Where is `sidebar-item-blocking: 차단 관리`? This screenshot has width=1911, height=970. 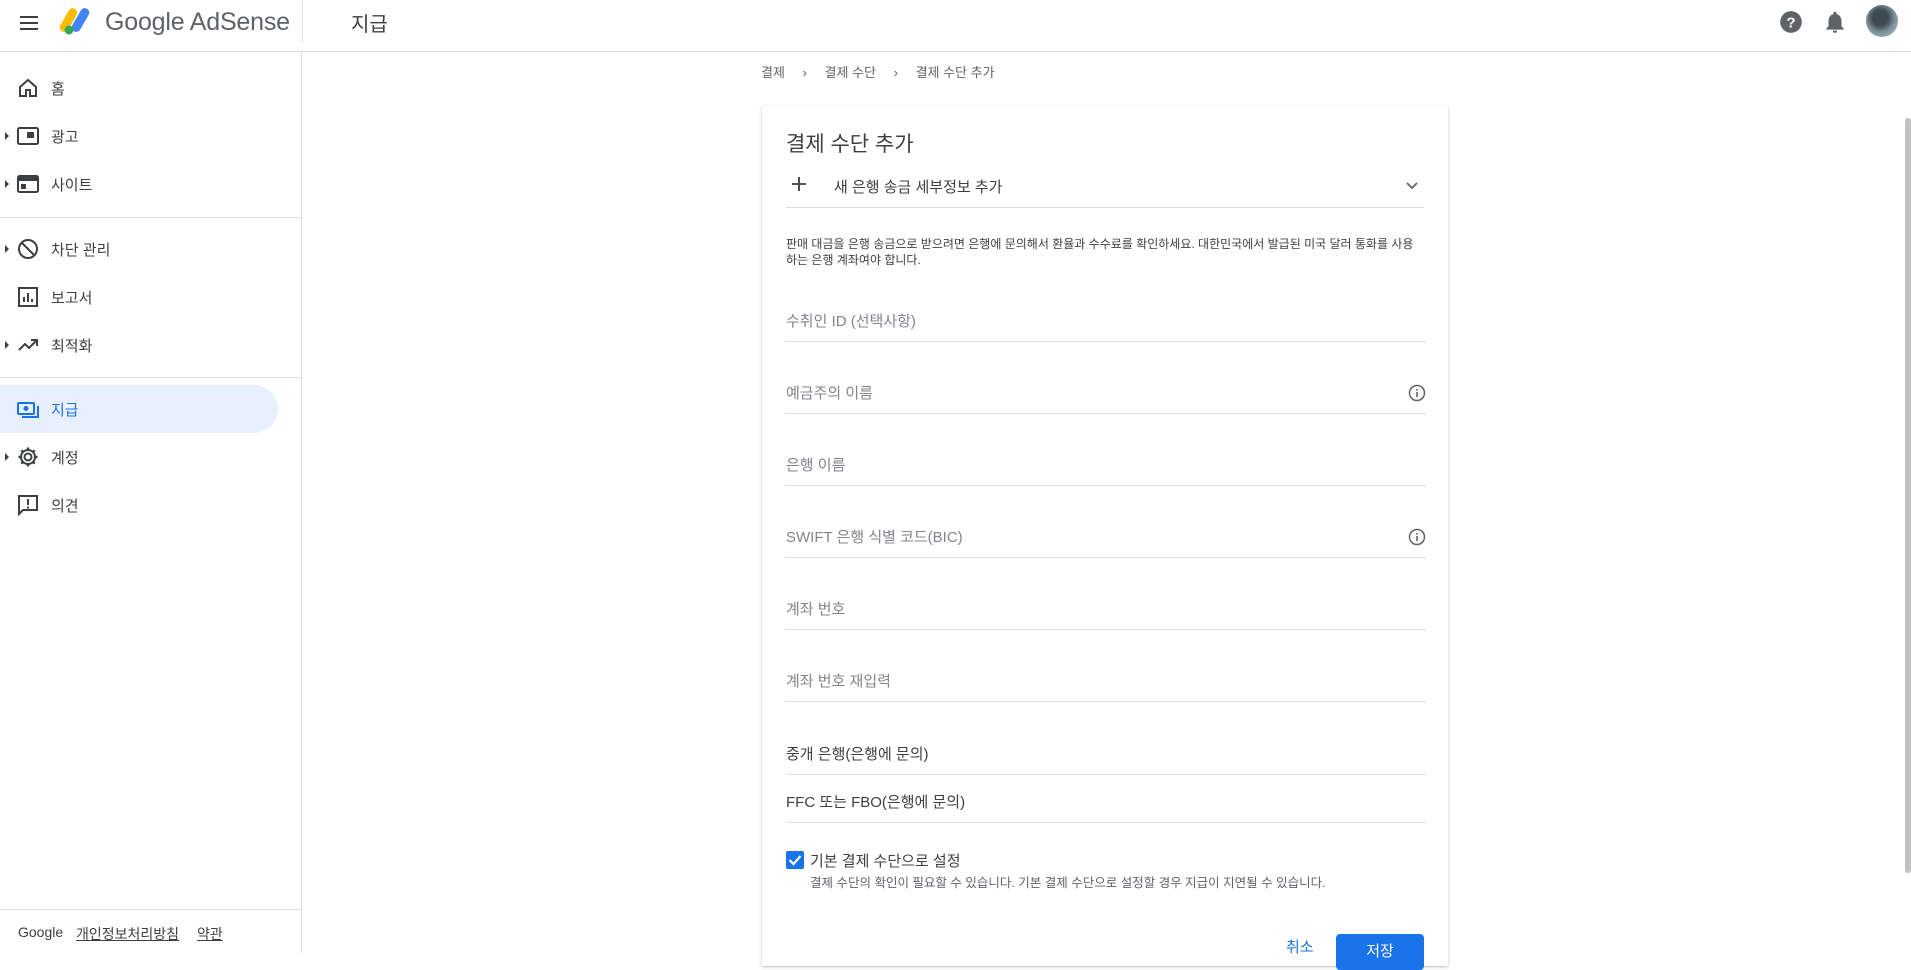 sidebar-item-blocking: 차단 관리 is located at coordinates (139, 249).